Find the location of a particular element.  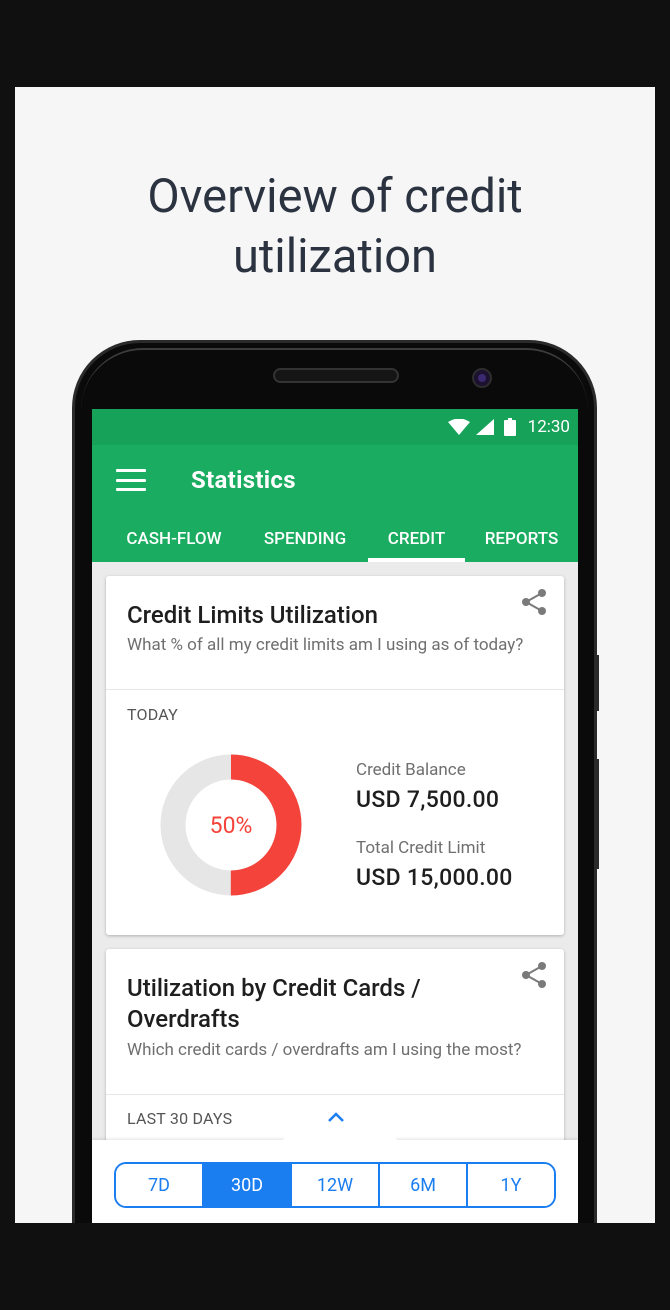

period-label: LAST 30 DAYS is located at coordinates (180, 1118).